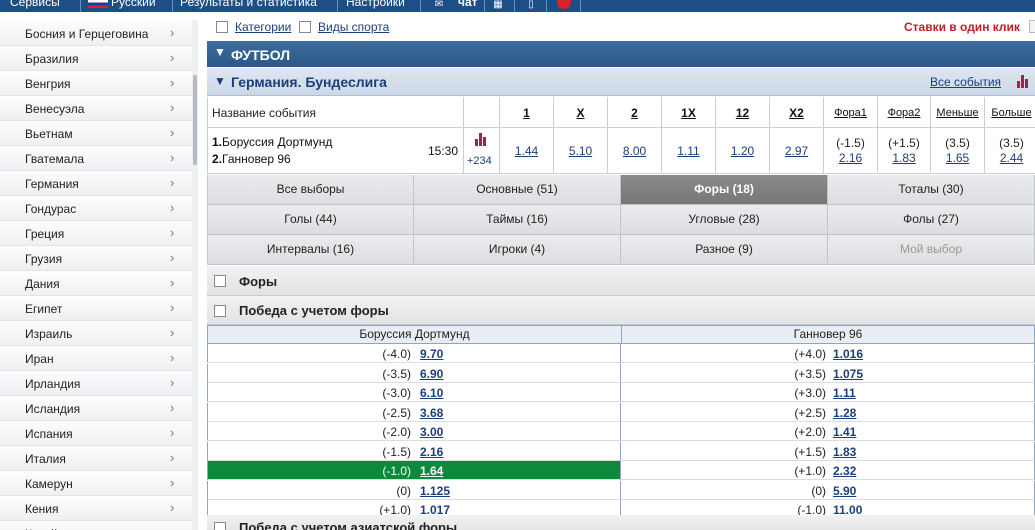  I want to click on categories-checkbox, so click(222, 27).